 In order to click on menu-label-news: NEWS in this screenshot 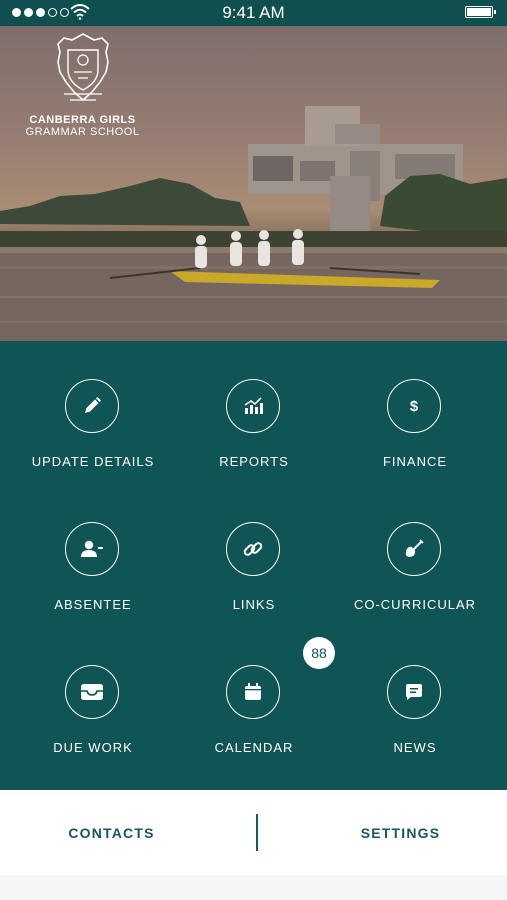, I will do `click(415, 747)`.